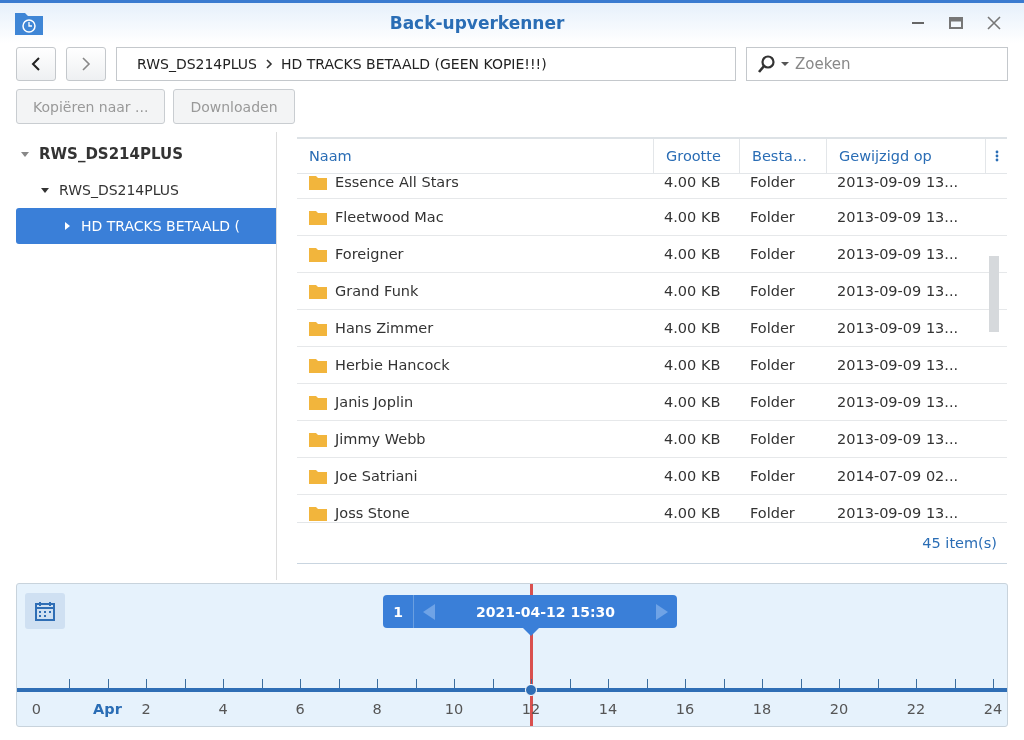  I want to click on calendar-button, so click(45, 611).